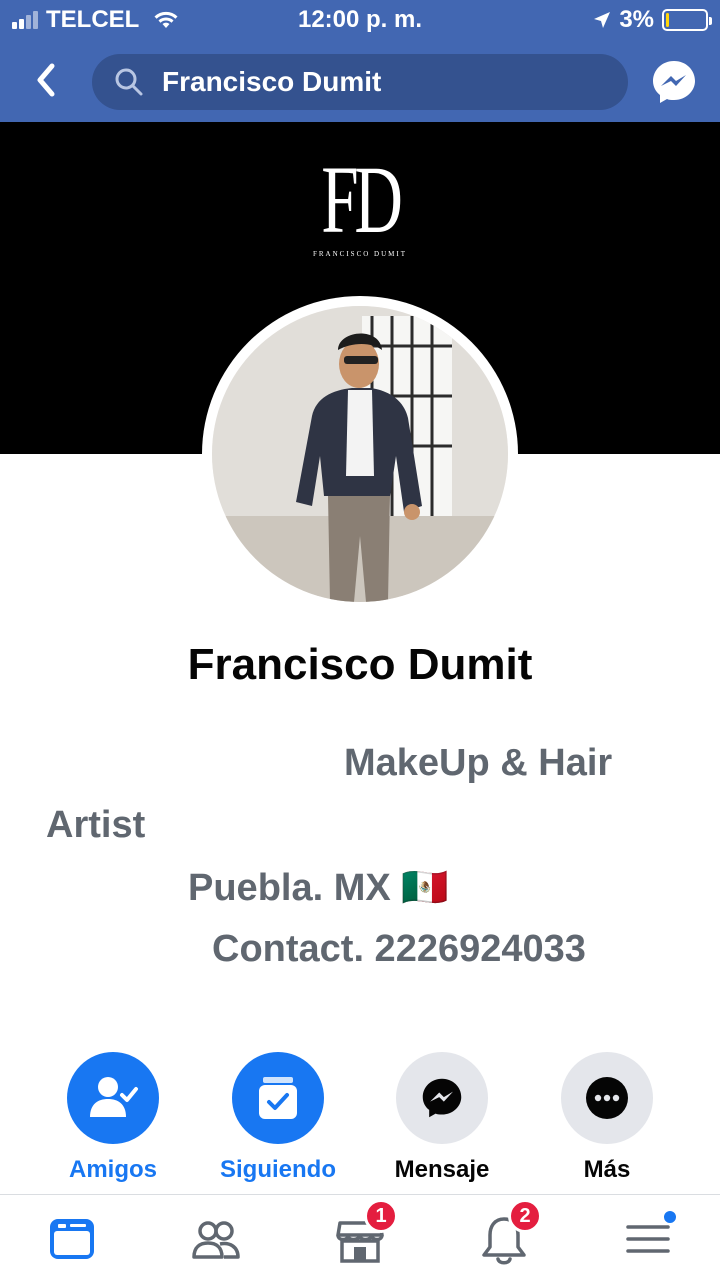  What do you see at coordinates (381, 1216) in the screenshot?
I see `marketplace-badge: 1` at bounding box center [381, 1216].